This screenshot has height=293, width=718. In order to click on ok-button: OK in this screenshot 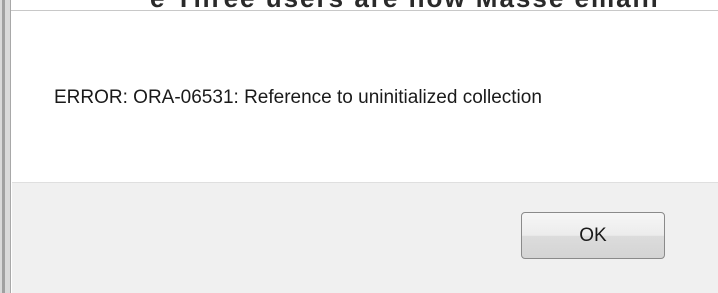, I will do `click(593, 235)`.